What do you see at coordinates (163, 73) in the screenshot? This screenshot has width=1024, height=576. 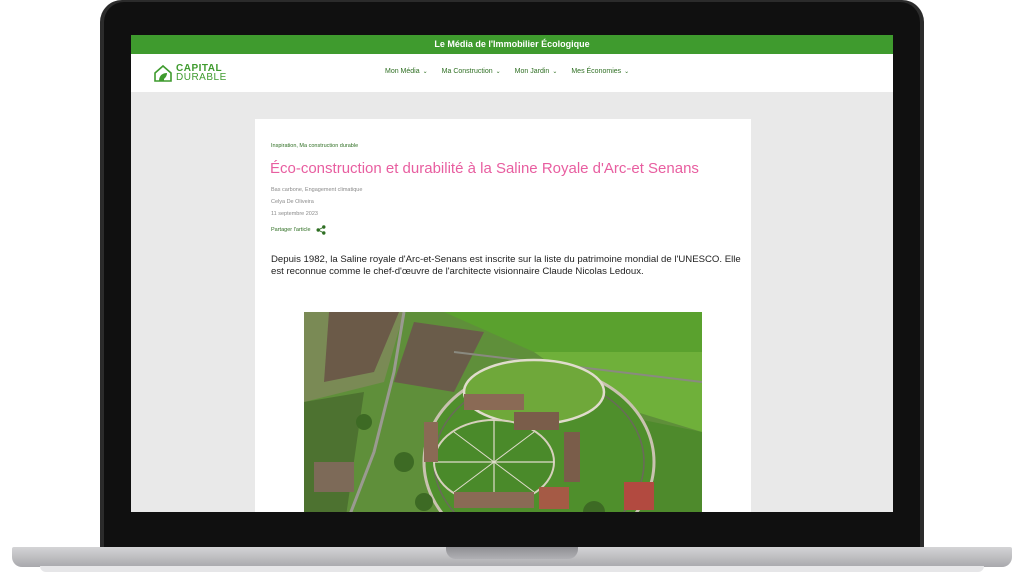 I see `house-leaf-icon` at bounding box center [163, 73].